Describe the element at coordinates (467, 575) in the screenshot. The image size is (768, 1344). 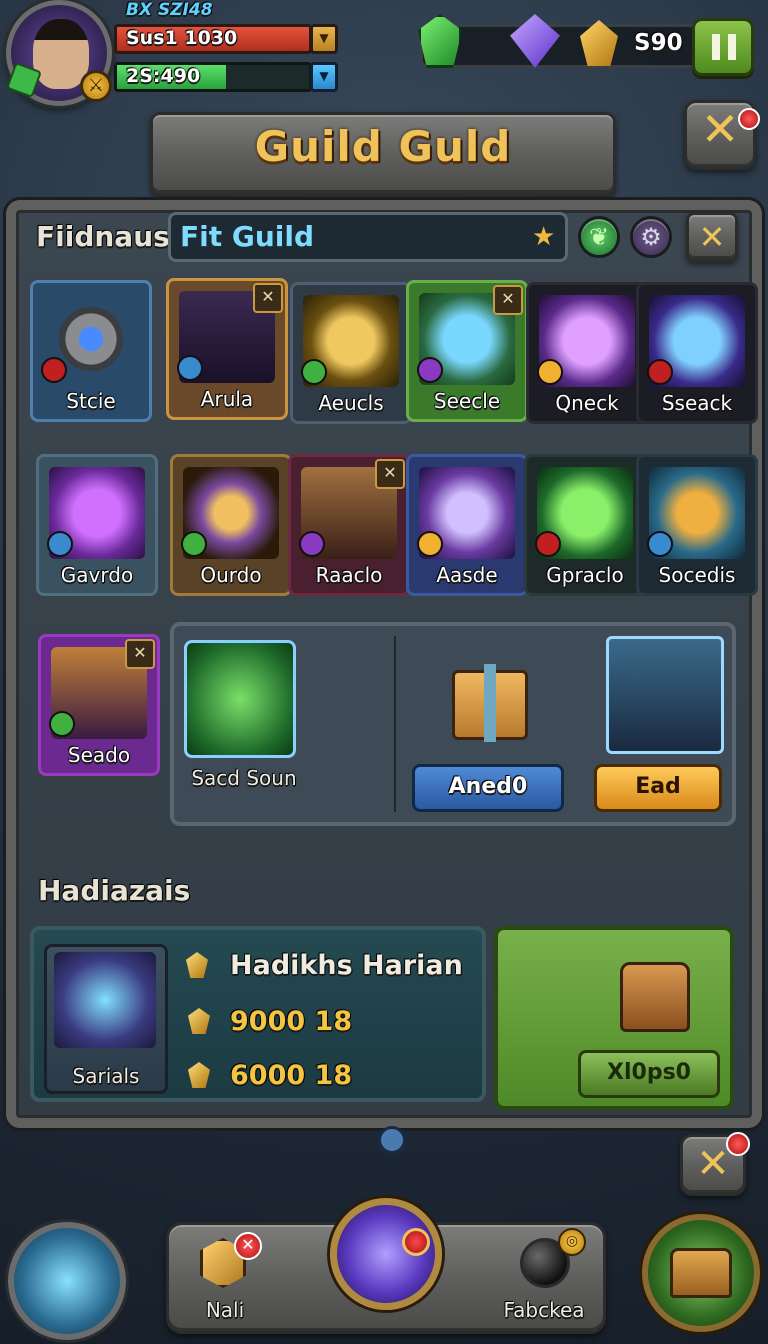
I see `card-name: Aasde` at that location.